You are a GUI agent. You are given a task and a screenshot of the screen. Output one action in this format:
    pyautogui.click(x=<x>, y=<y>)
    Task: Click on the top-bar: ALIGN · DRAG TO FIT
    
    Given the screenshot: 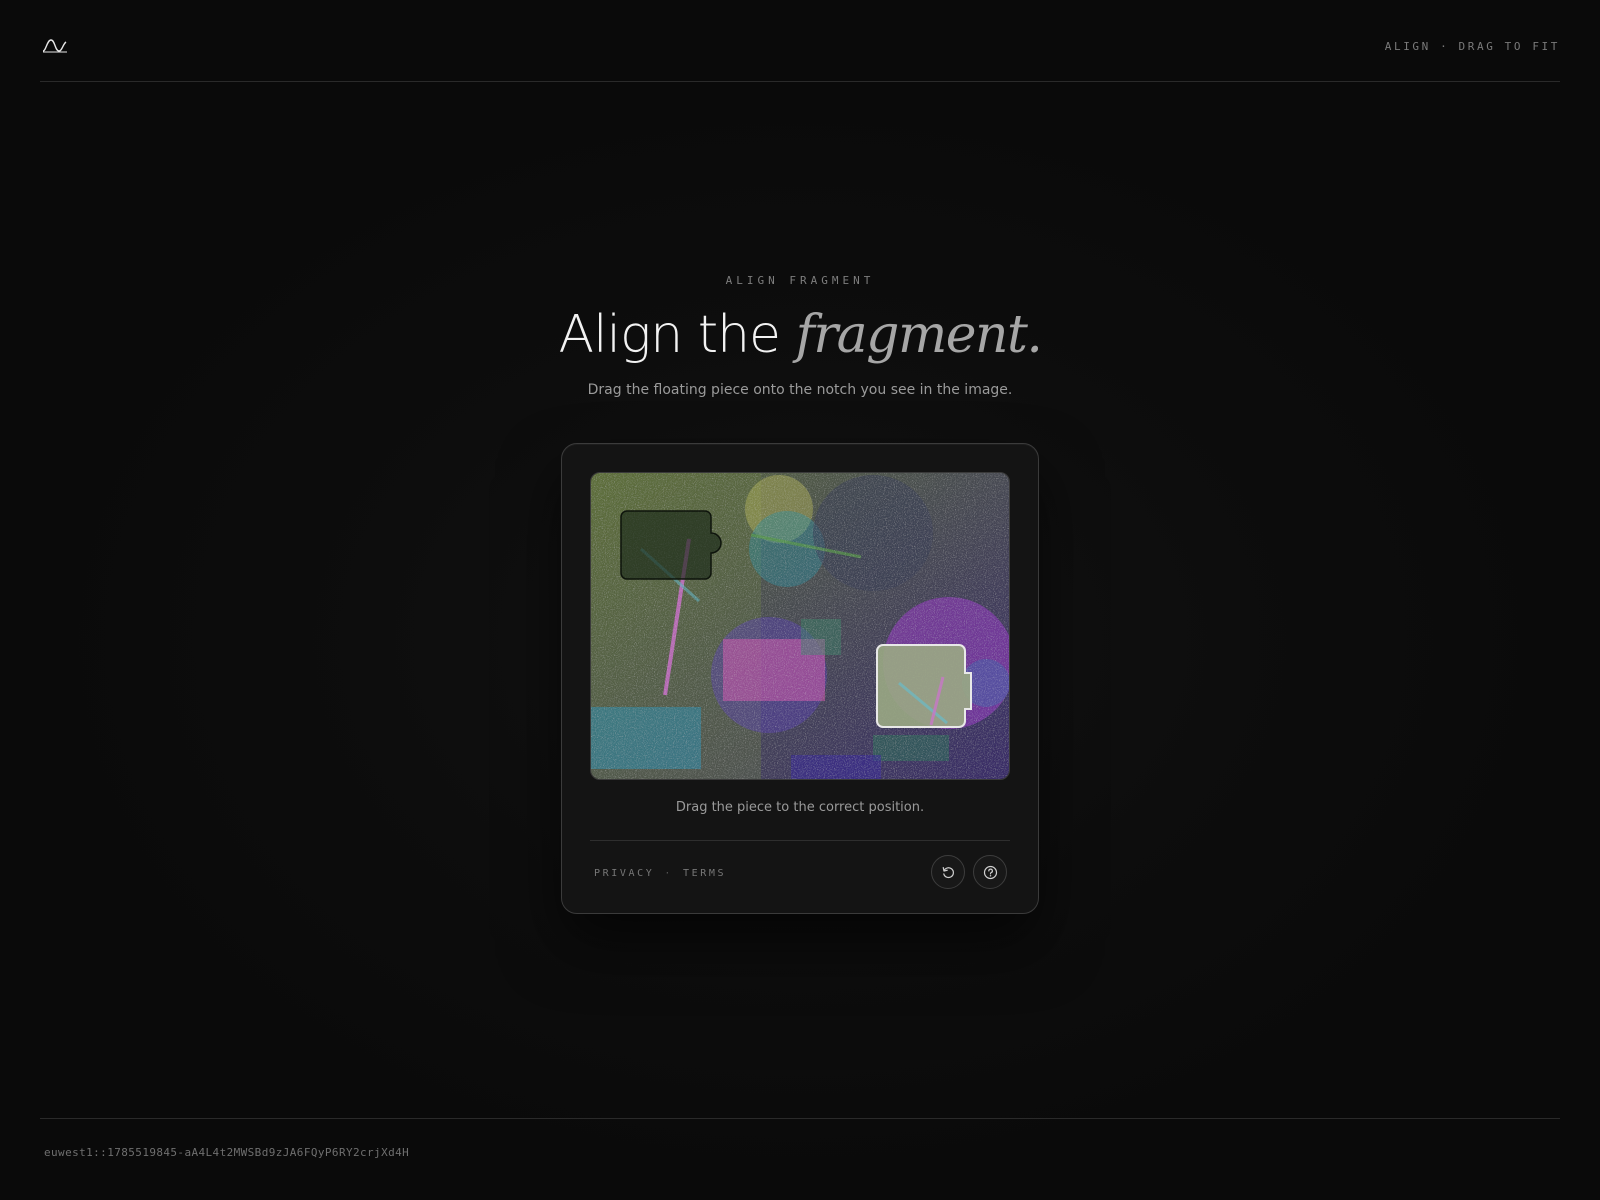 What is the action you would take?
    pyautogui.click(x=800, y=41)
    